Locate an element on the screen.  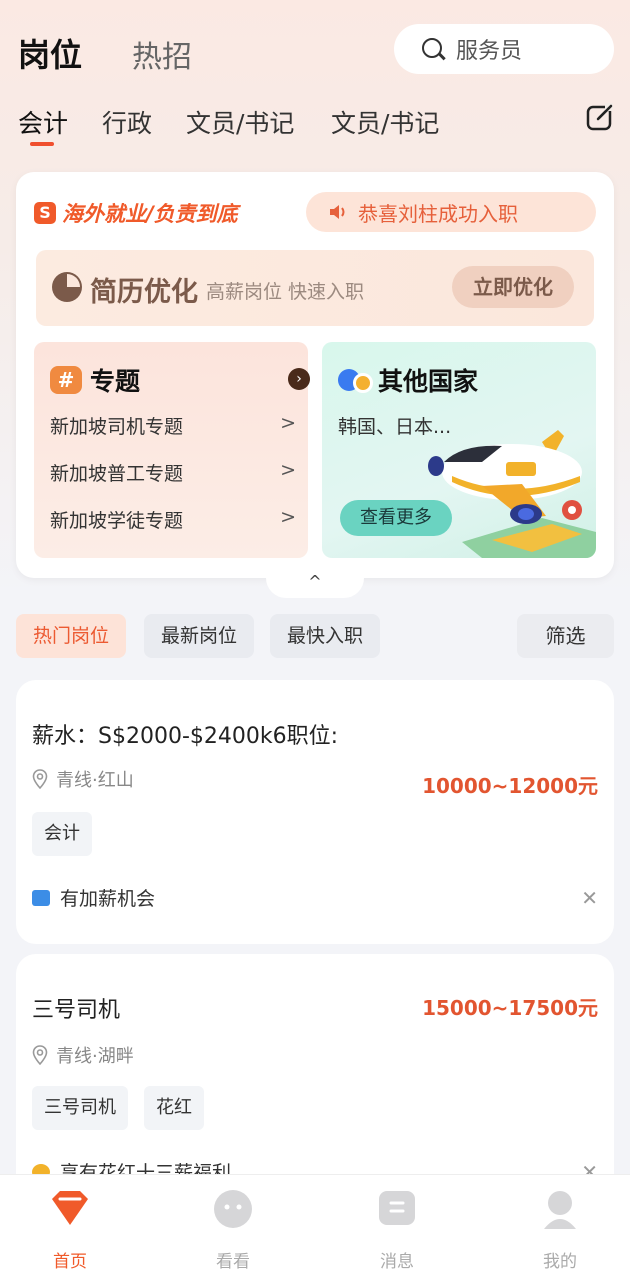
brand-slogan-text: 海外就业/负责到底 is located at coordinates (150, 214).